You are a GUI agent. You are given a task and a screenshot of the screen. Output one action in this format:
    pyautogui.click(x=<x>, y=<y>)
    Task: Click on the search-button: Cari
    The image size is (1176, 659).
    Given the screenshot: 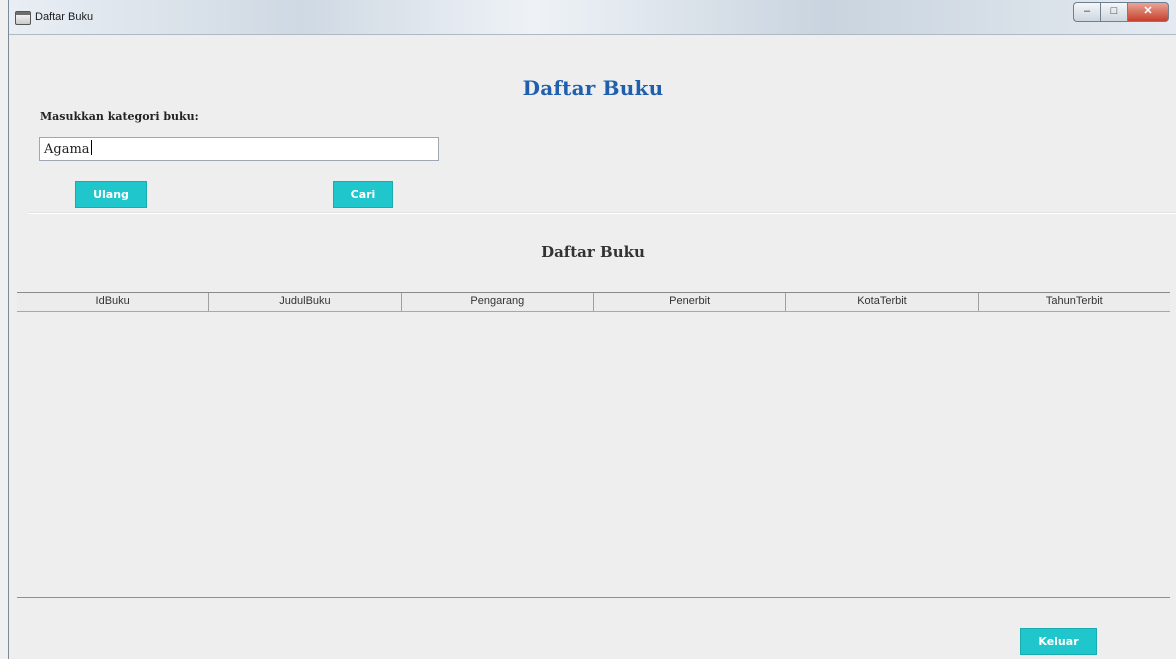 What is the action you would take?
    pyautogui.click(x=363, y=194)
    